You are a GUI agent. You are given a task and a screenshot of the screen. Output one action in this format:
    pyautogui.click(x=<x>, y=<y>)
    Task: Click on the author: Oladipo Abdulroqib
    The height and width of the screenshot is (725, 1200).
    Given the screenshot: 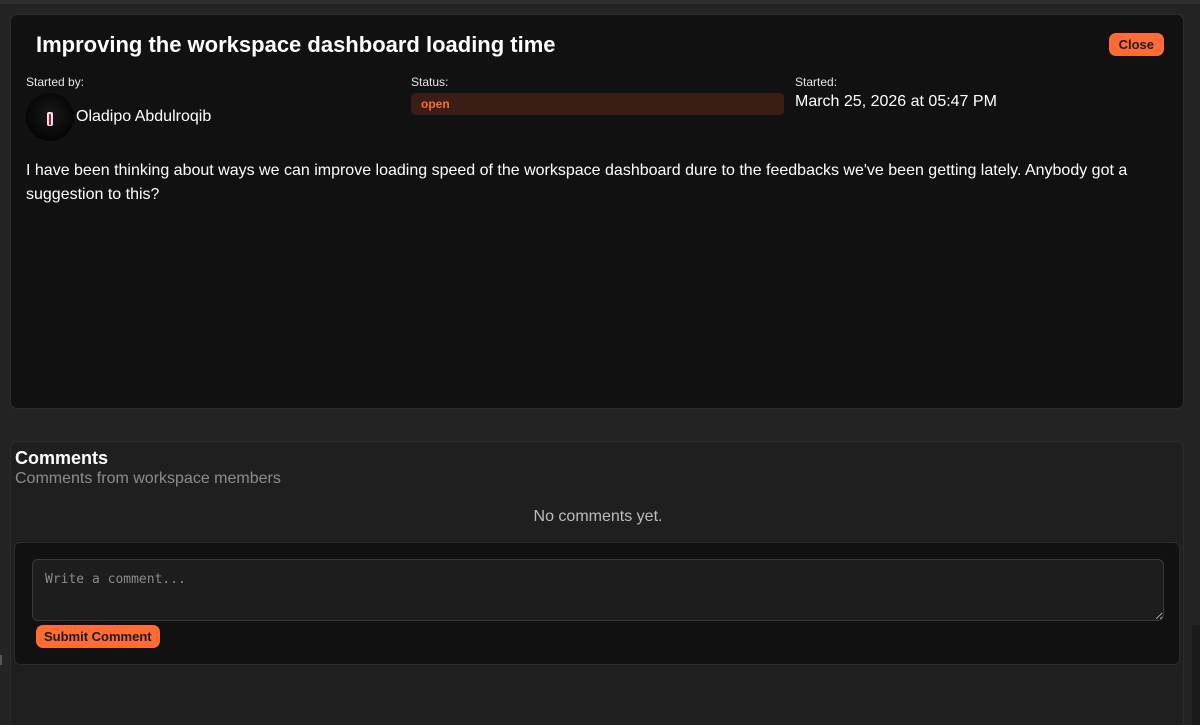 What is the action you would take?
    pyautogui.click(x=118, y=117)
    